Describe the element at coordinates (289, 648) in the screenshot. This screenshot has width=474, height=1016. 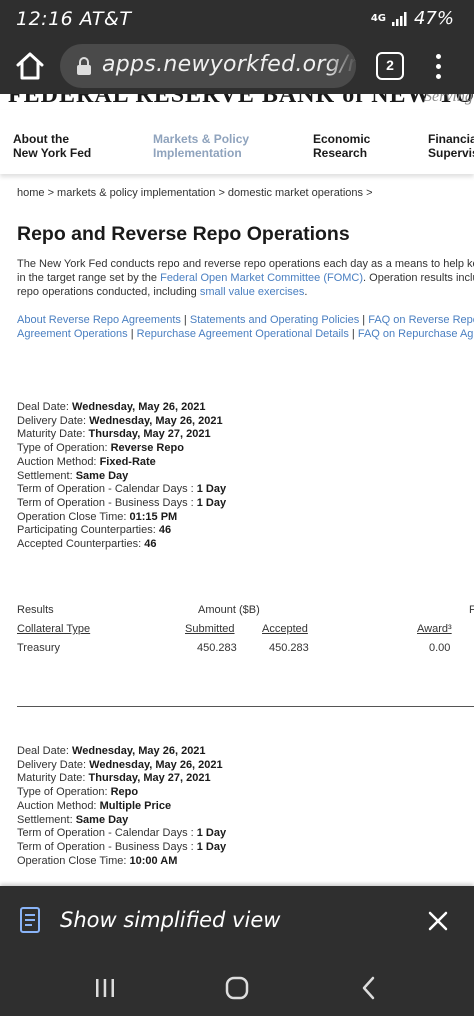
I see `accepted-cell: 450.283` at that location.